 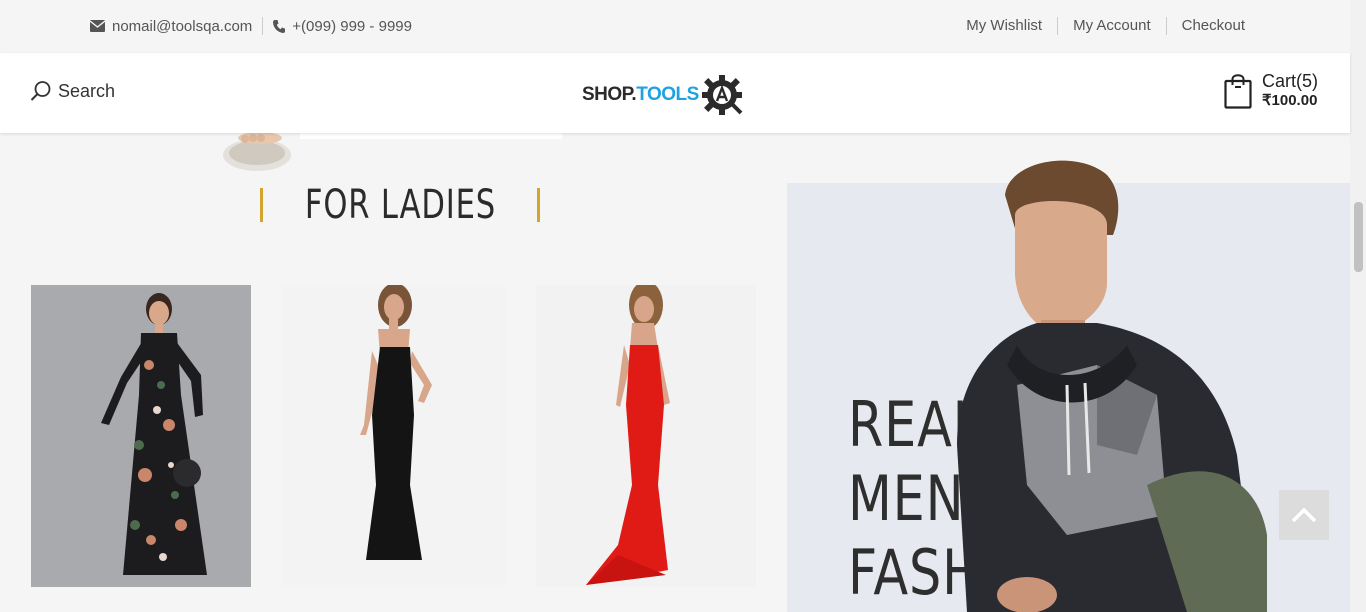 I want to click on gear-logo-icon, so click(x=722, y=95).